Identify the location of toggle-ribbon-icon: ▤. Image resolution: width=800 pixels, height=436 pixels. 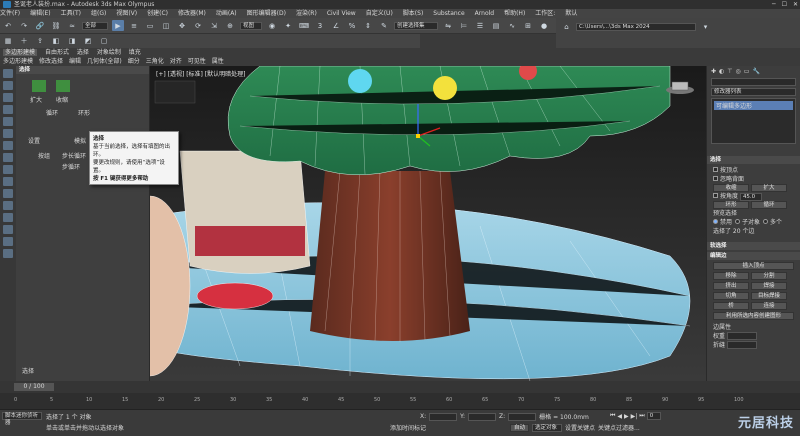
(496, 25).